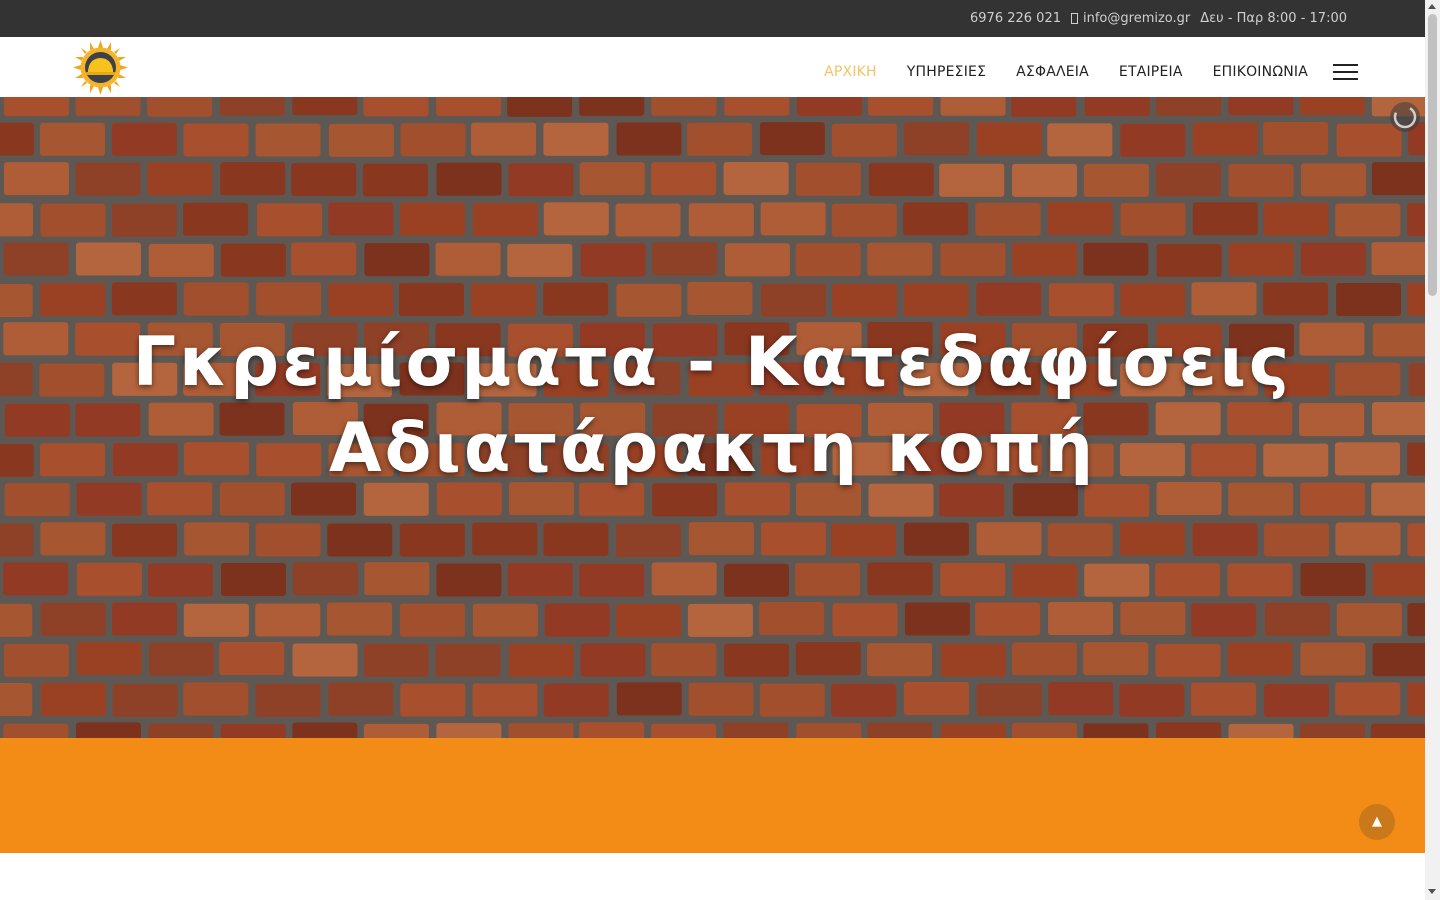 The image size is (1440, 900). What do you see at coordinates (1074, 18) in the screenshot?
I see `envelope-icon` at bounding box center [1074, 18].